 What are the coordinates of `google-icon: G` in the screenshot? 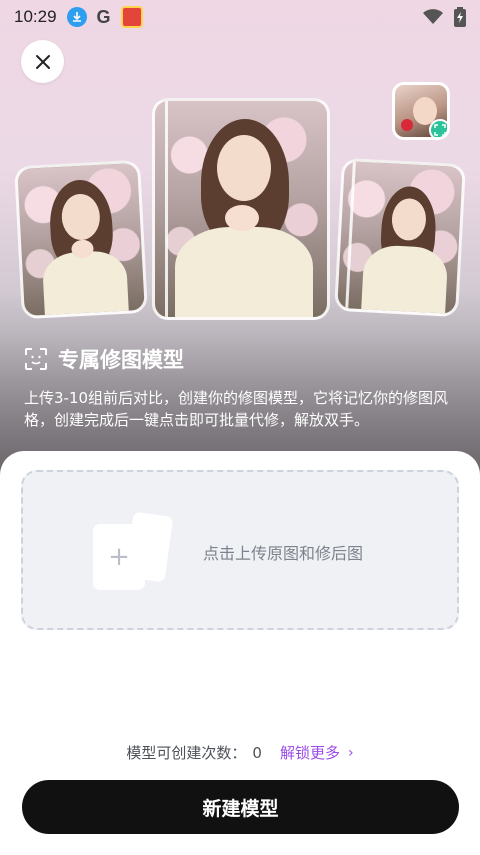 It's located at (103, 16).